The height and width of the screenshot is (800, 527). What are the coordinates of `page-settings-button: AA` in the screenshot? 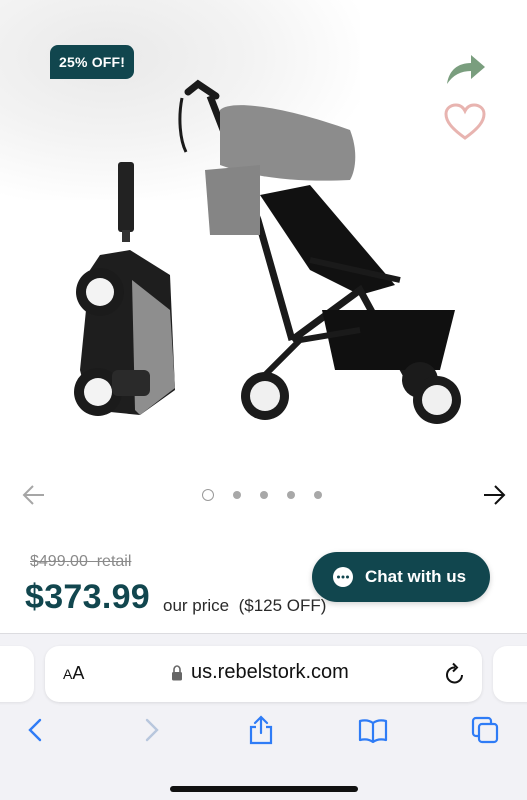 It's located at (73, 673).